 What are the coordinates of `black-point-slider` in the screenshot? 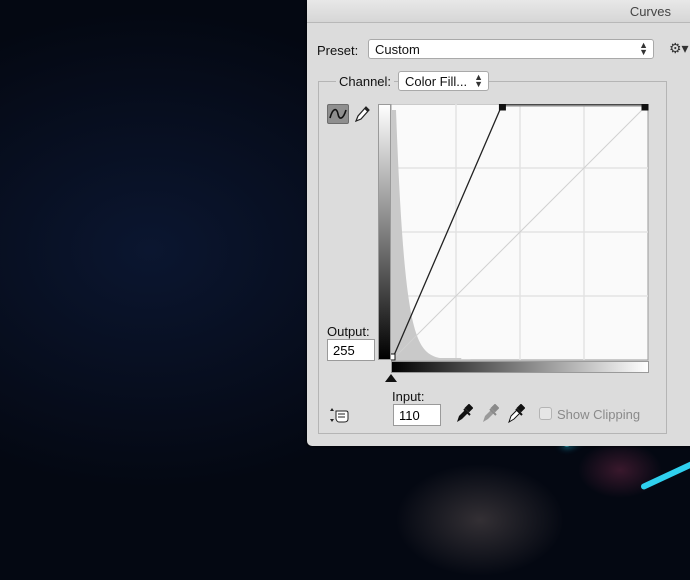 It's located at (391, 378).